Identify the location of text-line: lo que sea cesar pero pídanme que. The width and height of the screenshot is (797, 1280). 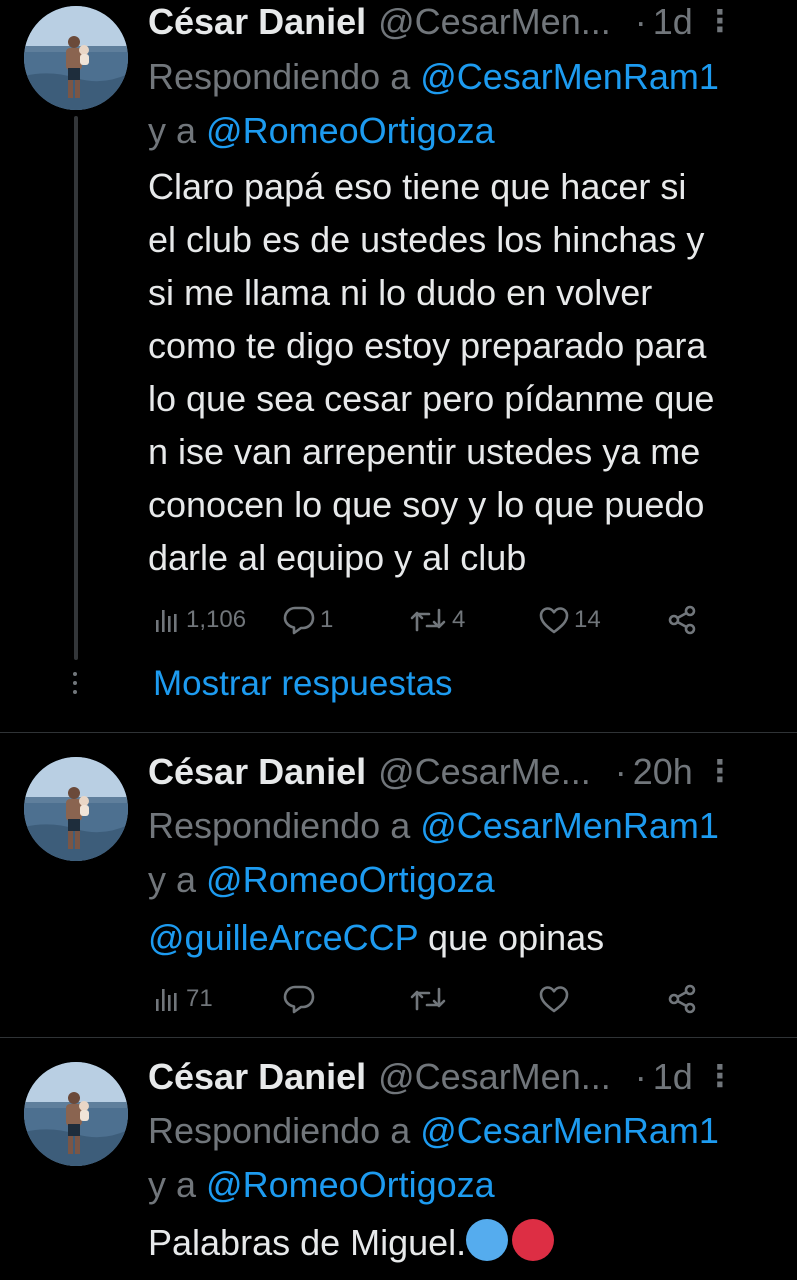
(431, 398).